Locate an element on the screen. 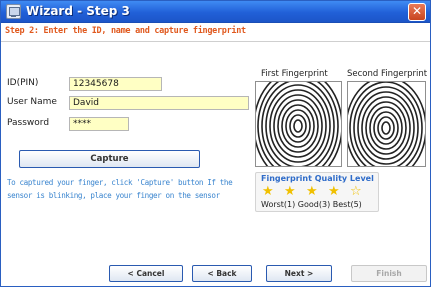 Image resolution: width=431 pixels, height=287 pixels. back-button: < Back is located at coordinates (222, 273).